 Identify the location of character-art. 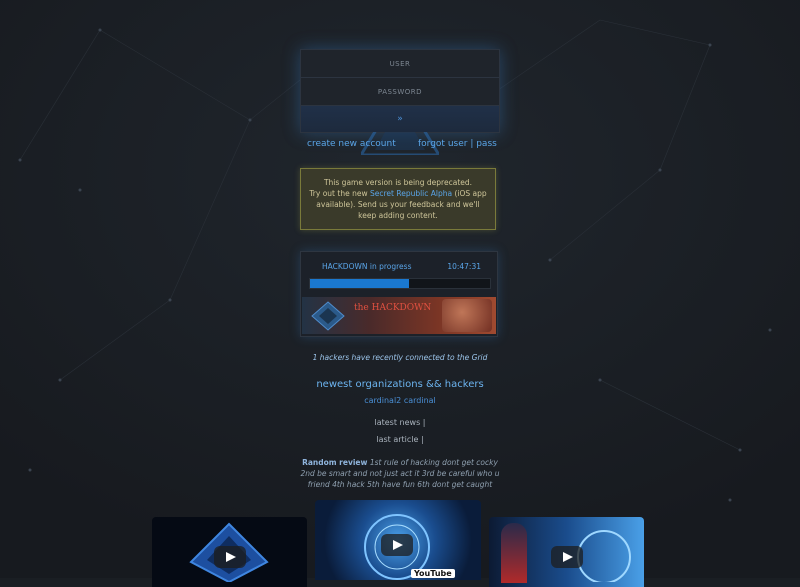
(514, 553).